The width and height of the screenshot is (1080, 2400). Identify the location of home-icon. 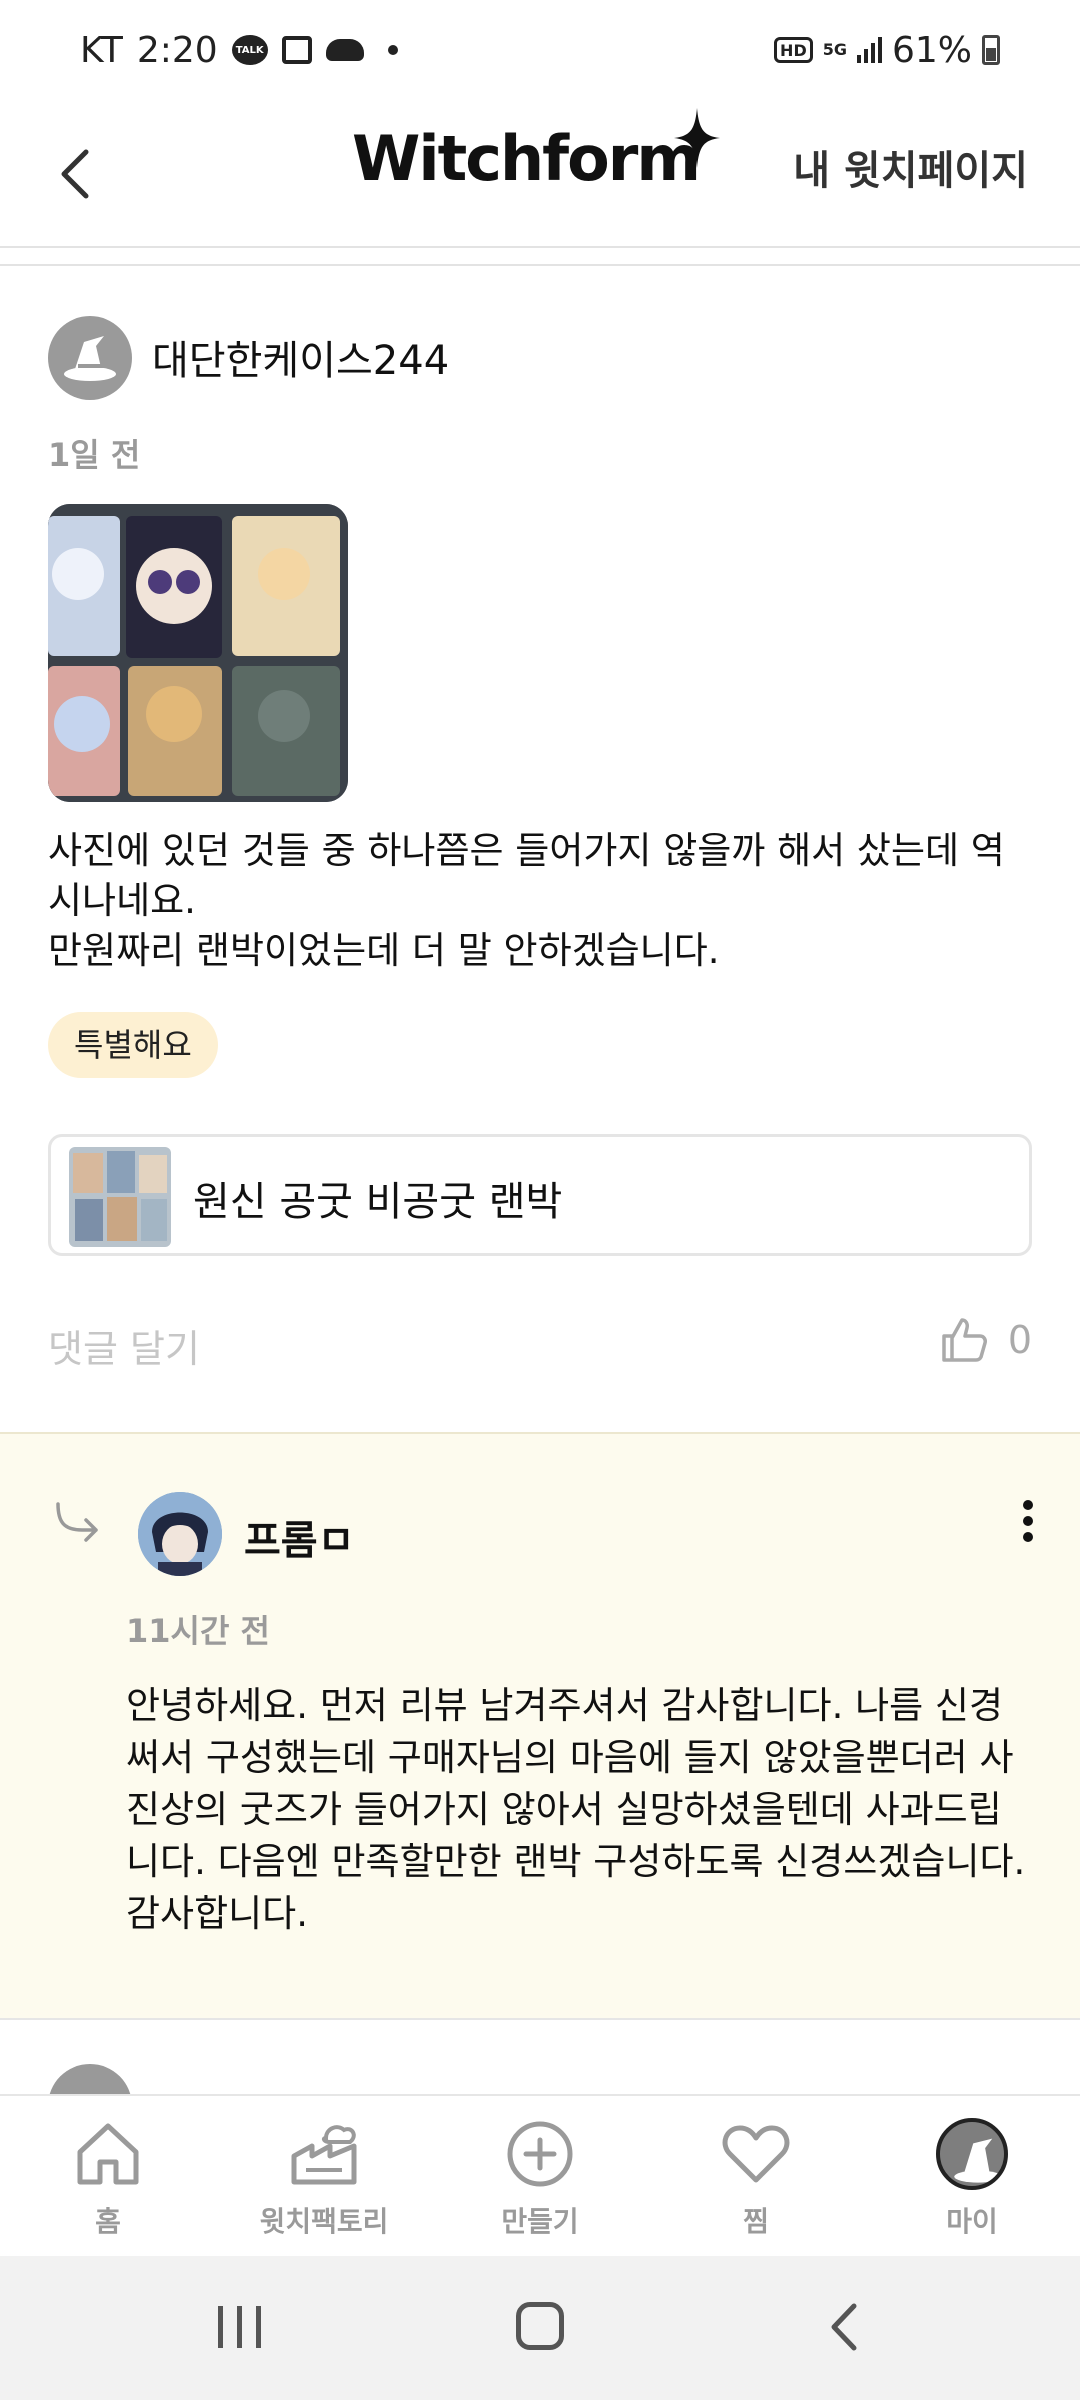
(108, 2154).